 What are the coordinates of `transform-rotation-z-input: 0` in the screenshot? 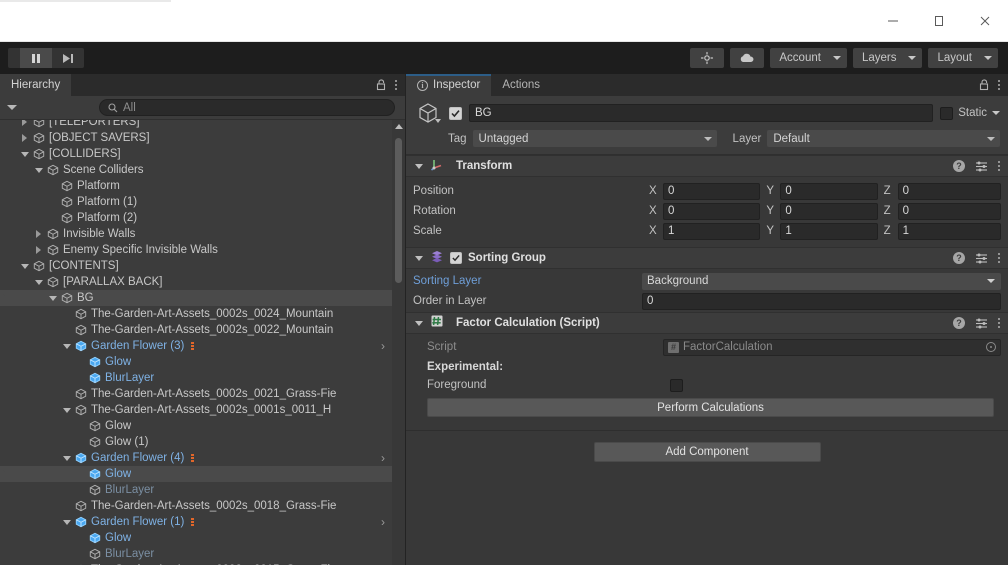 It's located at (949, 211).